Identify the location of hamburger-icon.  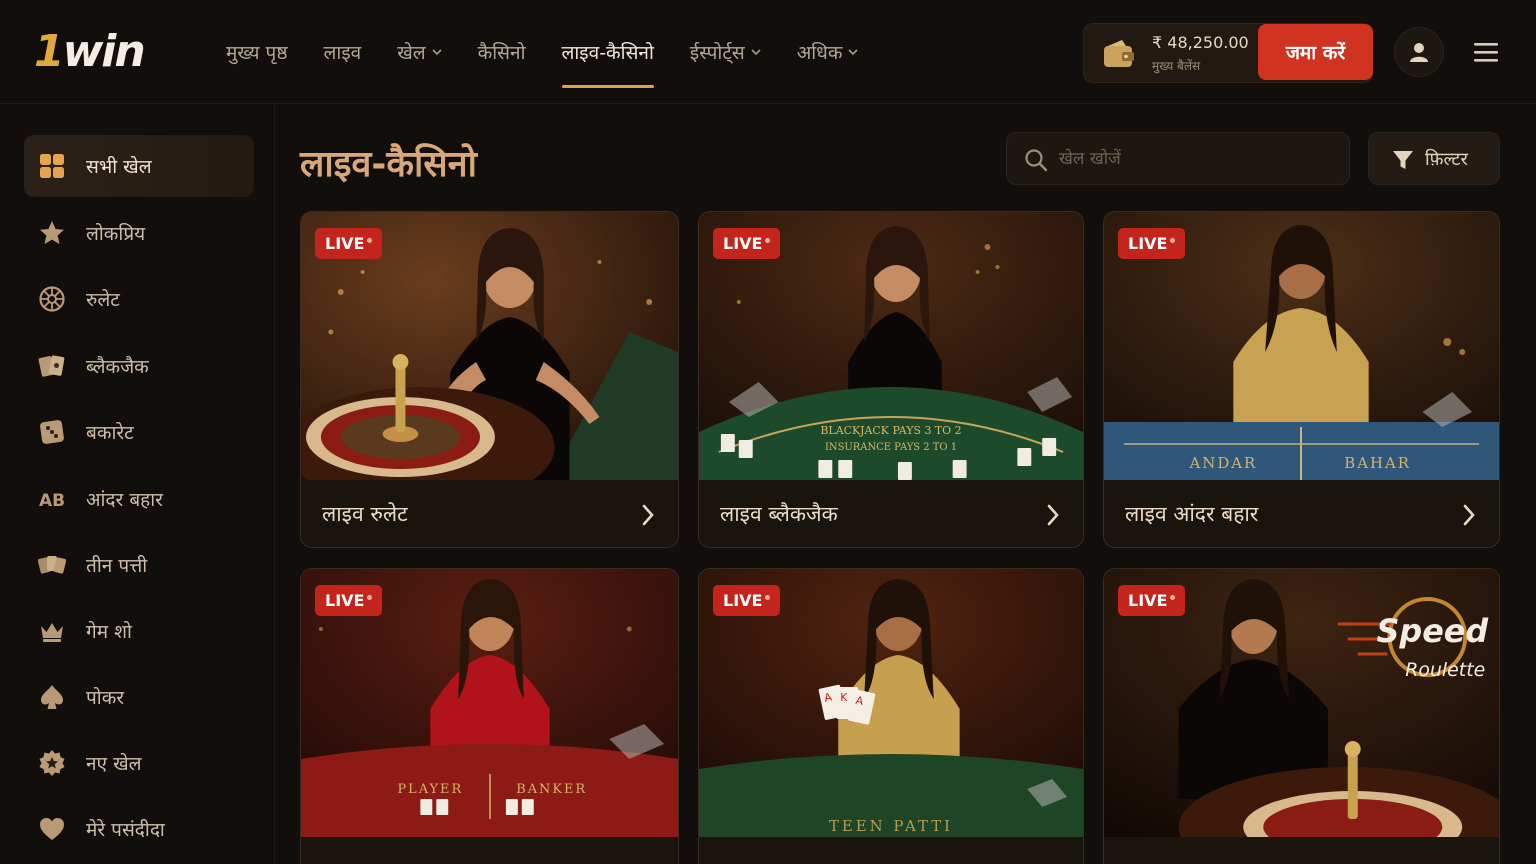
(1486, 52).